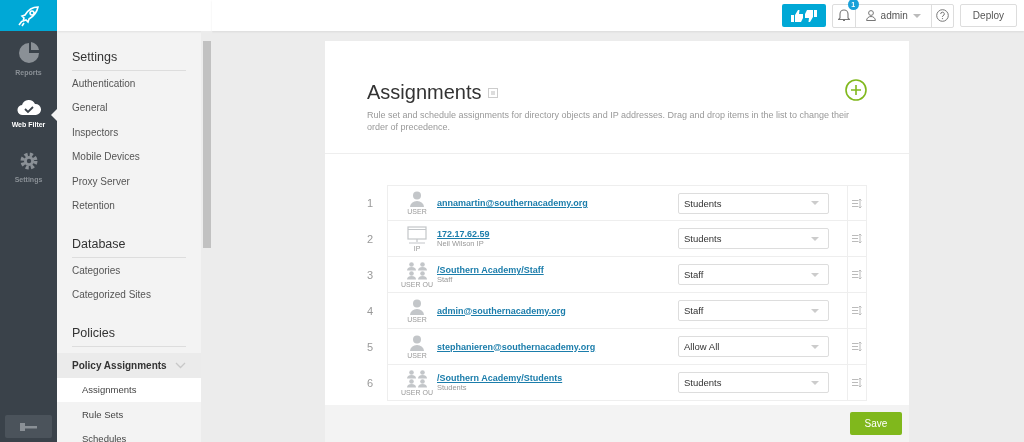 The height and width of the screenshot is (442, 1024). Describe the element at coordinates (371, 383) in the screenshot. I see `row-number: 6` at that location.